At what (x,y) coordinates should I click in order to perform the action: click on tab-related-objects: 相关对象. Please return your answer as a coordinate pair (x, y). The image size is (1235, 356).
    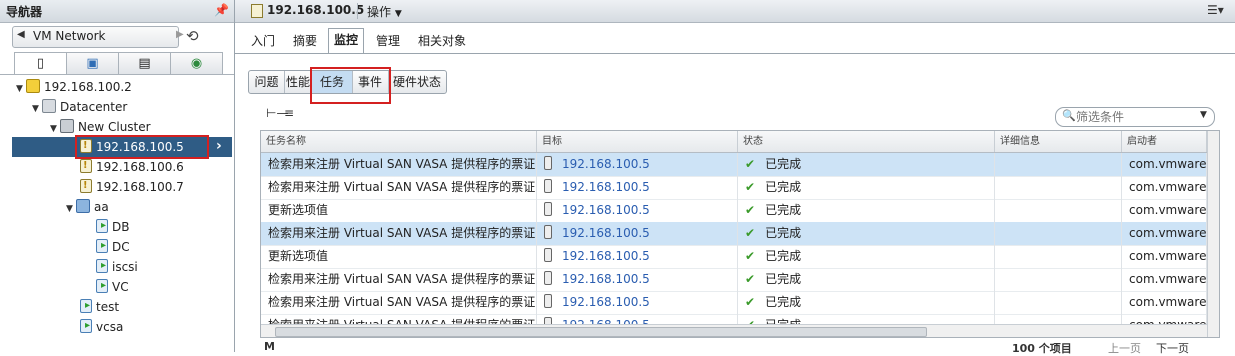
    Looking at the image, I should click on (442, 41).